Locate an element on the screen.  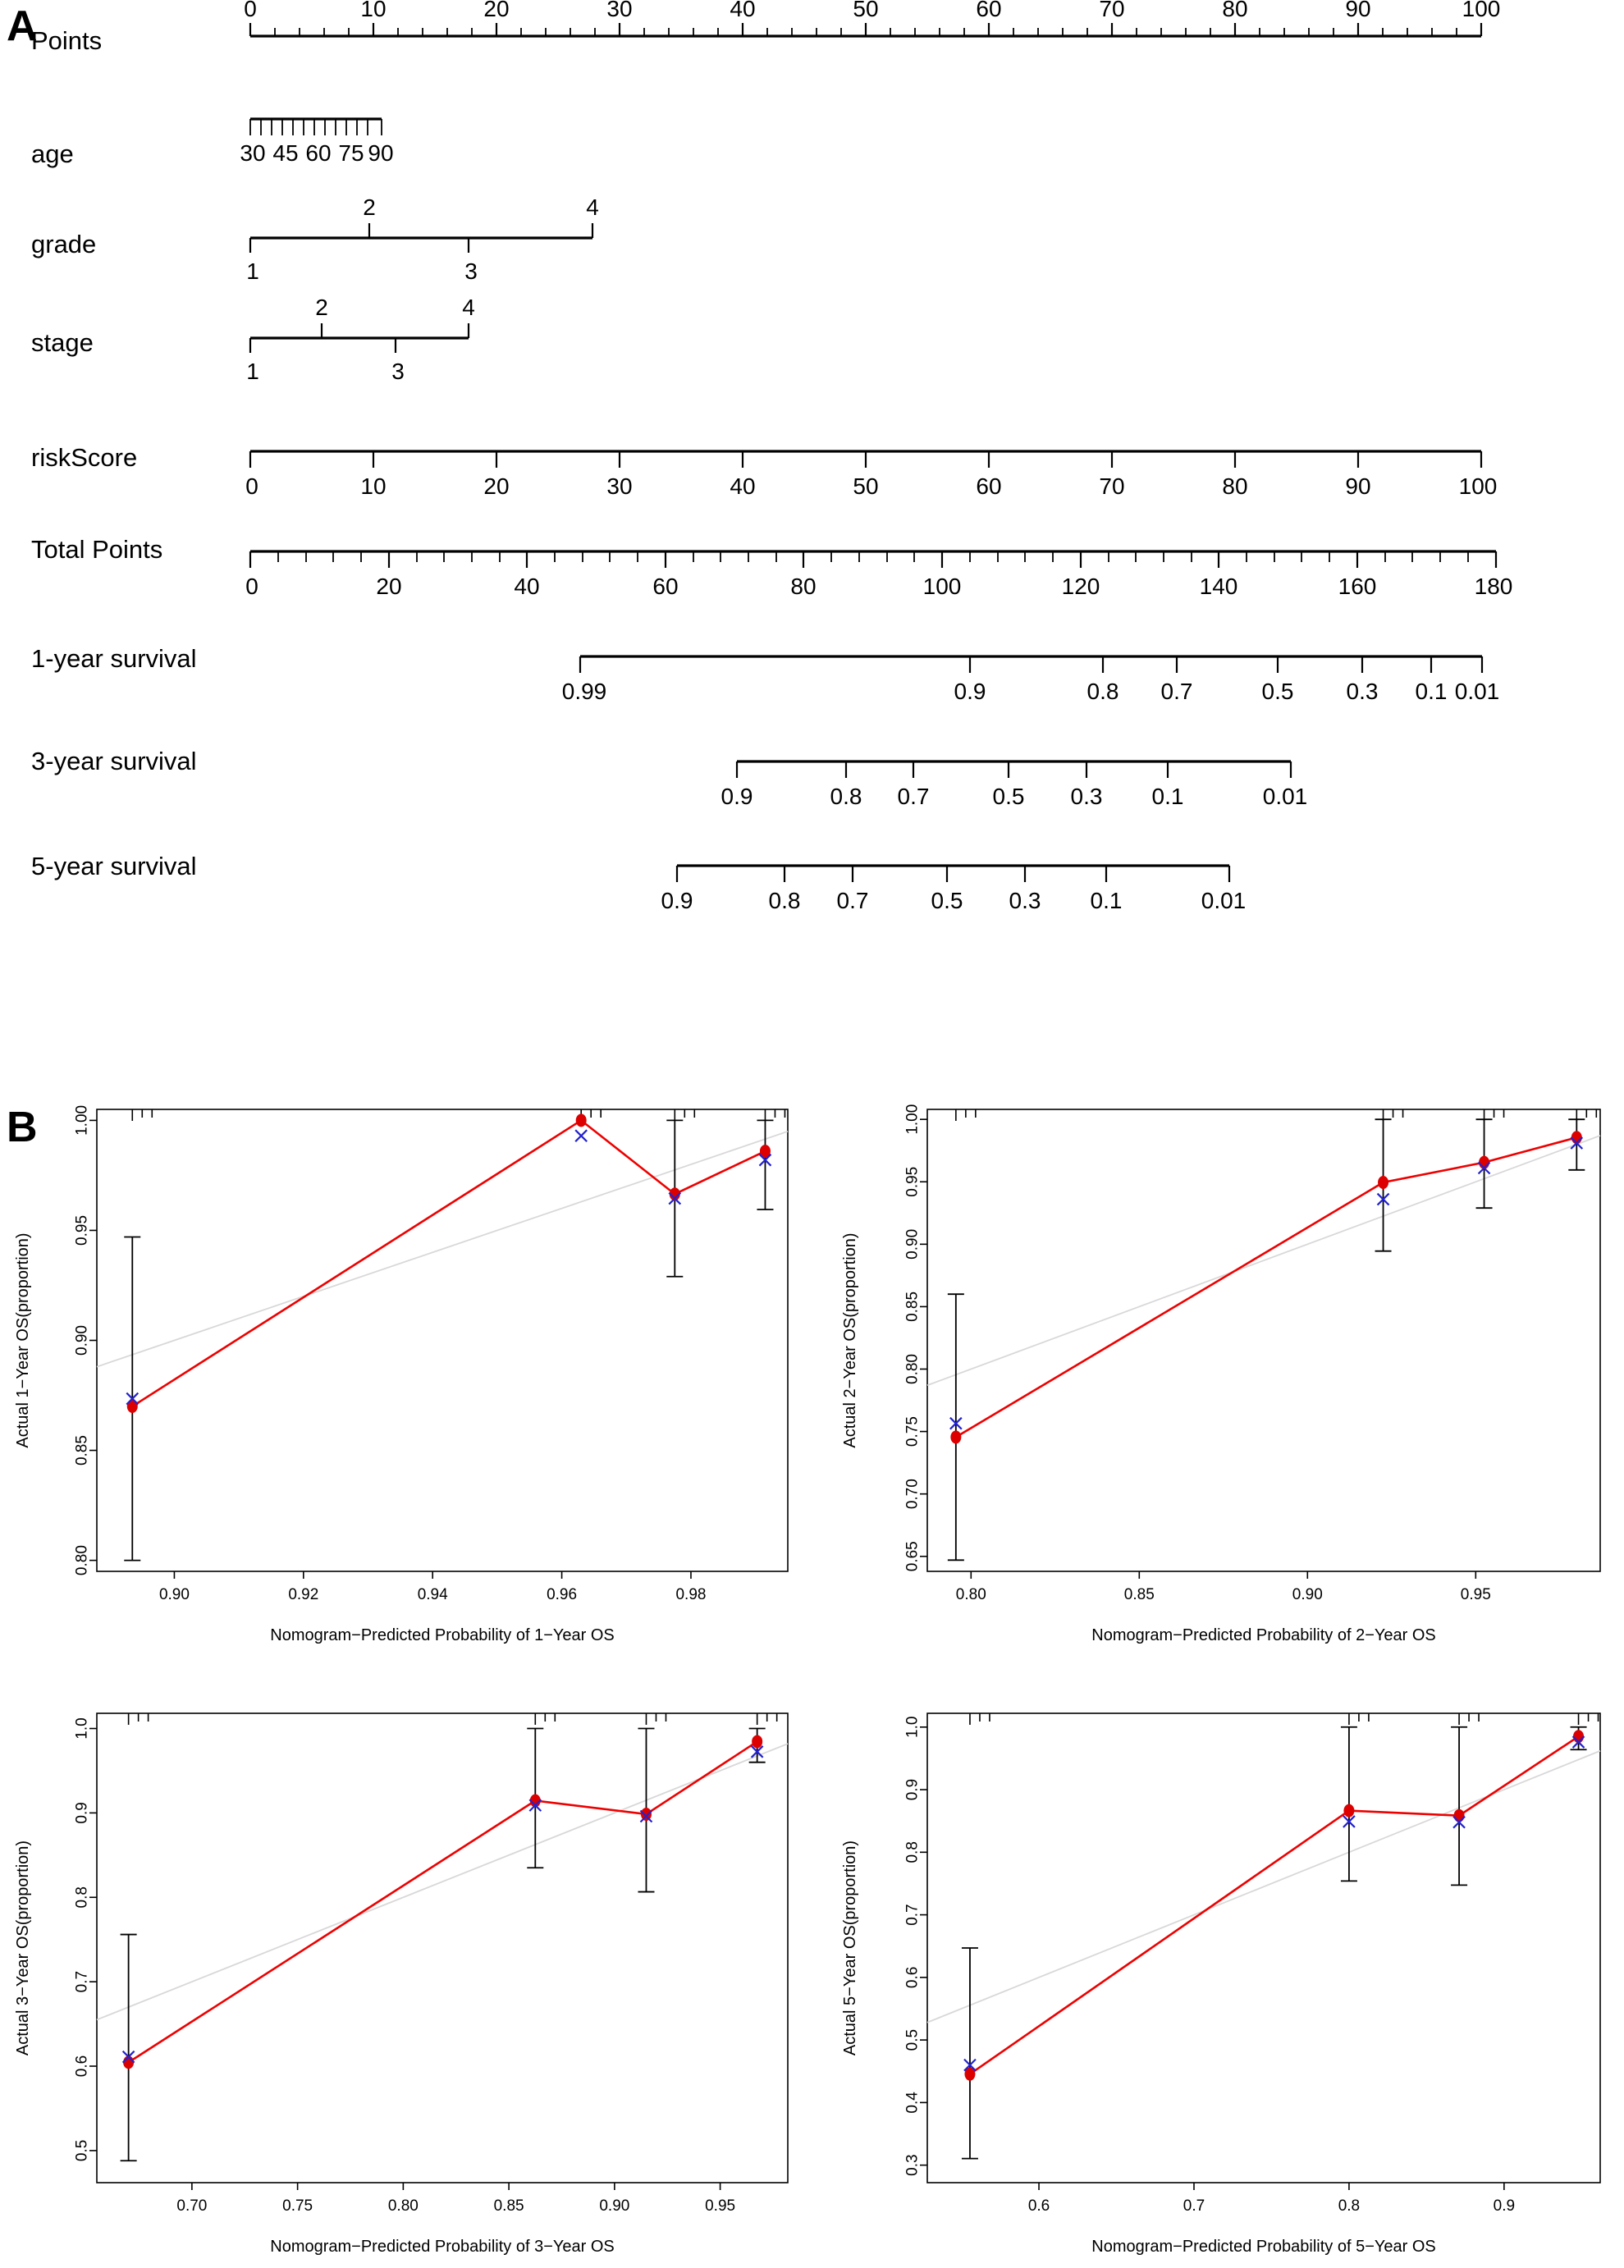
survival-3y-tick-label: 0.9 is located at coordinates (737, 796).